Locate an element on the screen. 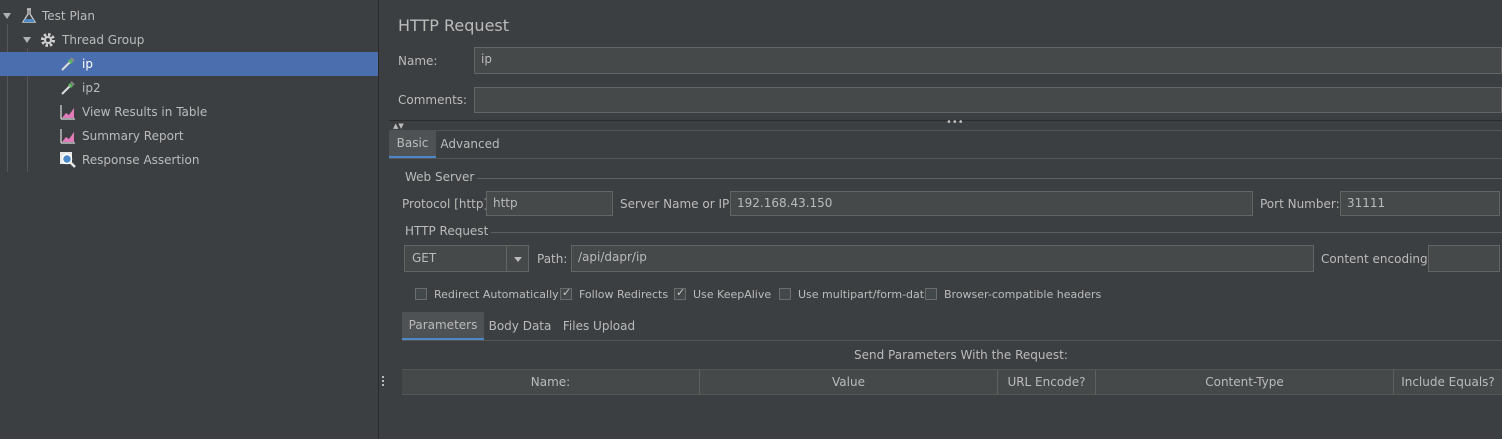 The width and height of the screenshot is (1502, 439). server-name-input: 192.168.43.150 is located at coordinates (991, 203).